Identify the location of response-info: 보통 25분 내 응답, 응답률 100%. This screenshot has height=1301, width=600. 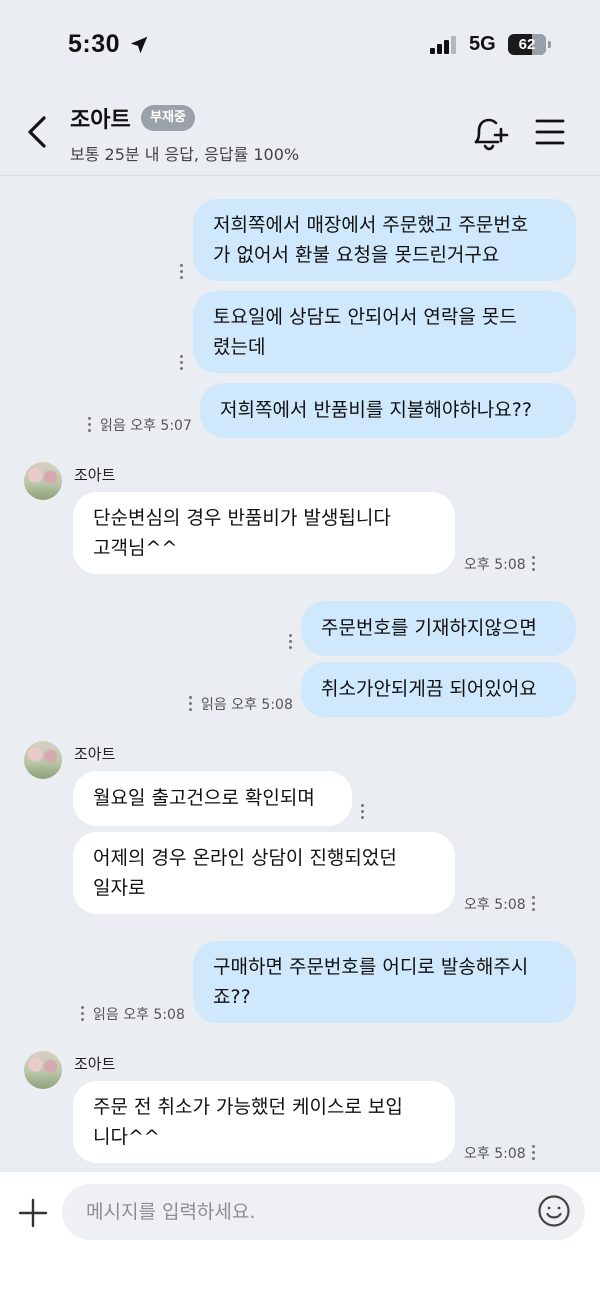
(185, 154).